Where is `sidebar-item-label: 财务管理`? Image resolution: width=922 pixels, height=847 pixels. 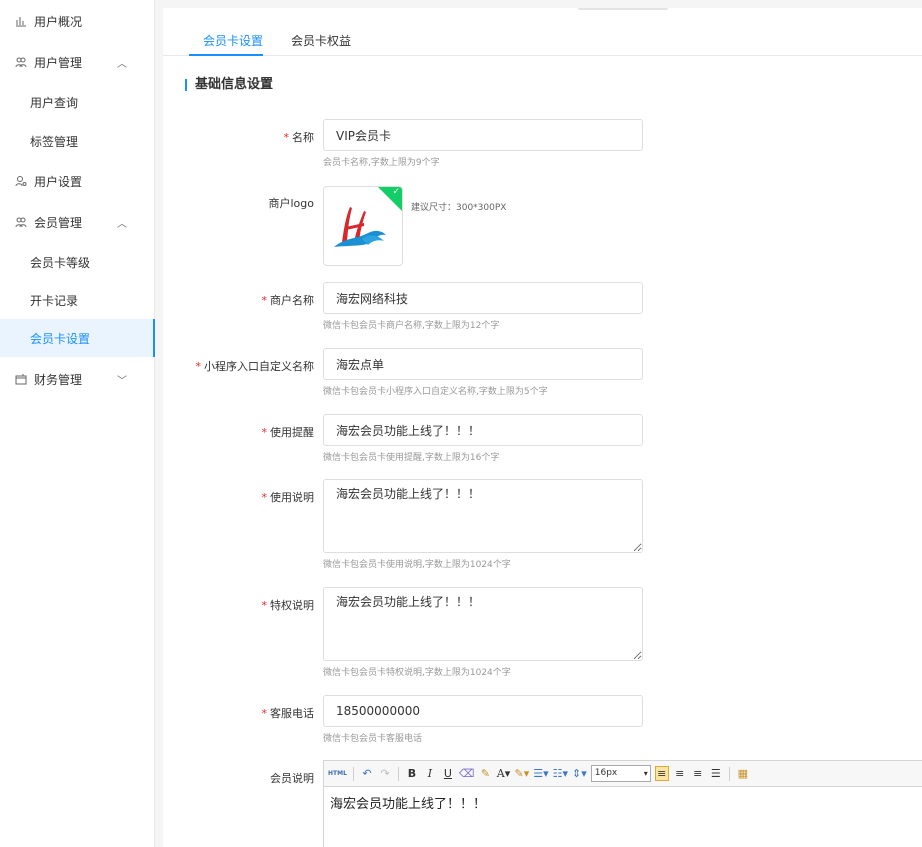 sidebar-item-label: 财务管理 is located at coordinates (58, 379).